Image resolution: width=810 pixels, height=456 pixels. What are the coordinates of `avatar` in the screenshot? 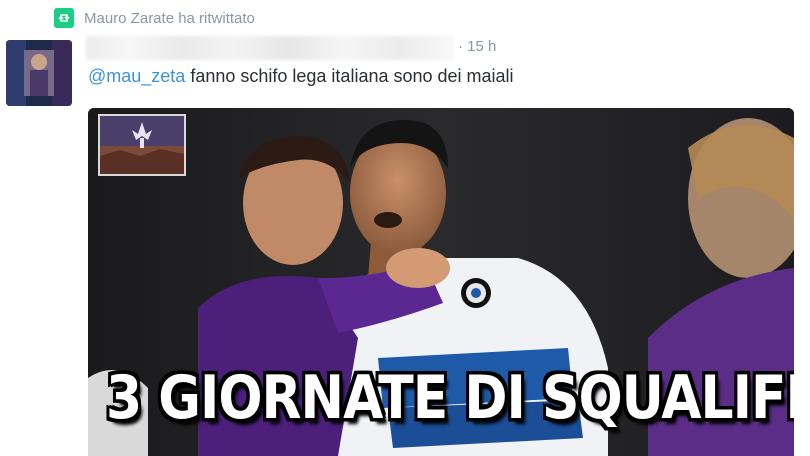 It's located at (39, 73).